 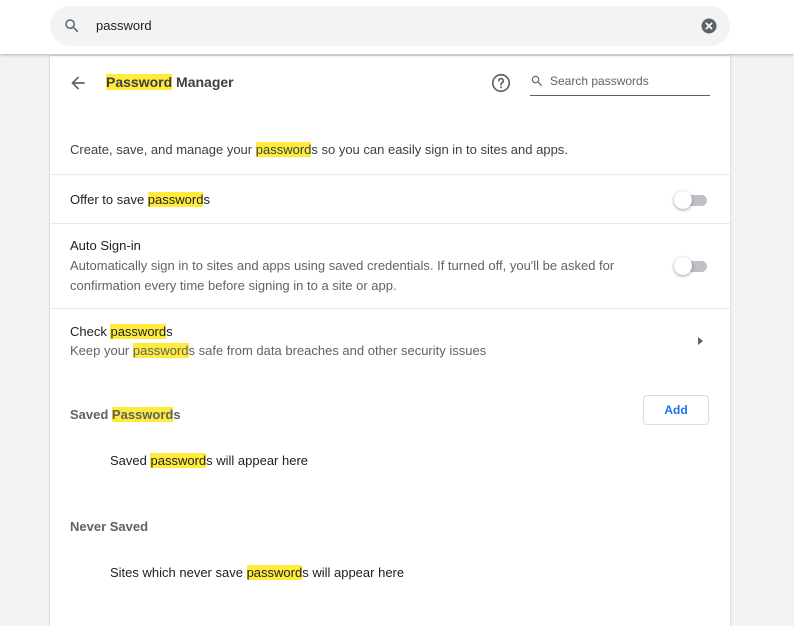 I want to click on auto-signin-toggle, so click(x=691, y=266).